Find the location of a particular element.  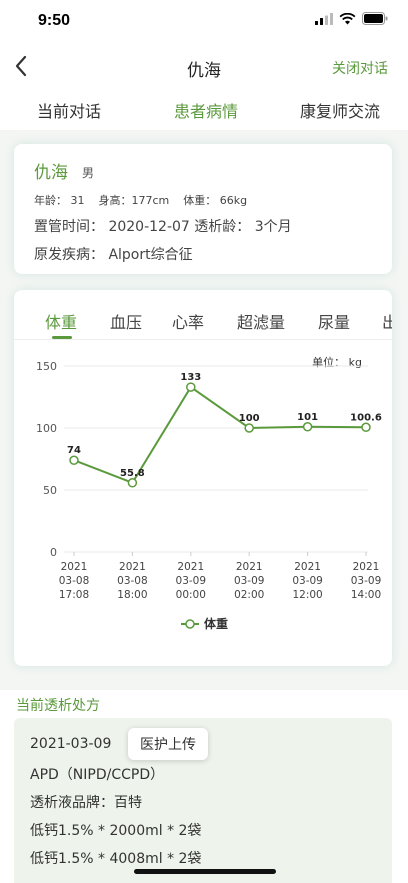

patient-gender: 男 is located at coordinates (88, 173).